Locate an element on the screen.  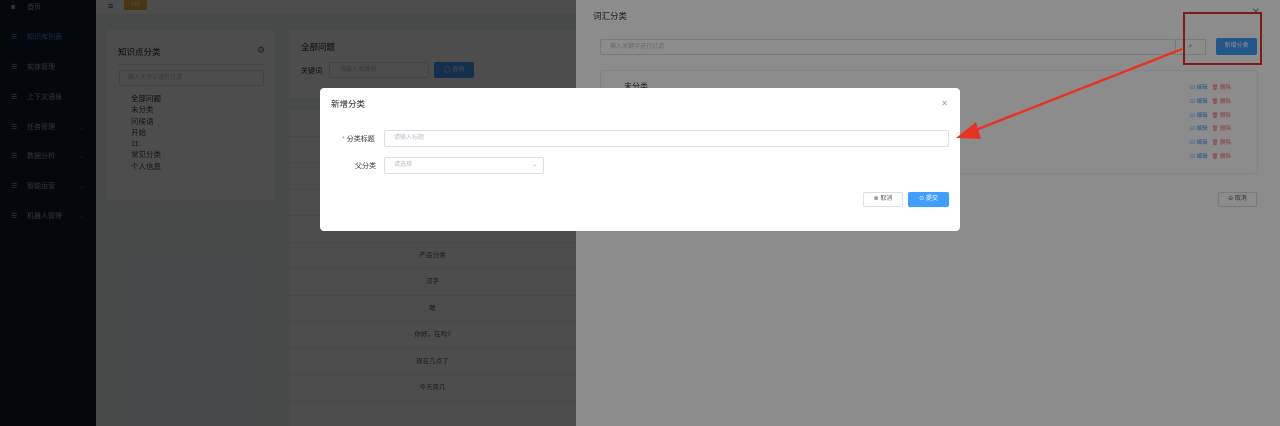
chevron-down-icon: ⌄ is located at coordinates (534, 165).